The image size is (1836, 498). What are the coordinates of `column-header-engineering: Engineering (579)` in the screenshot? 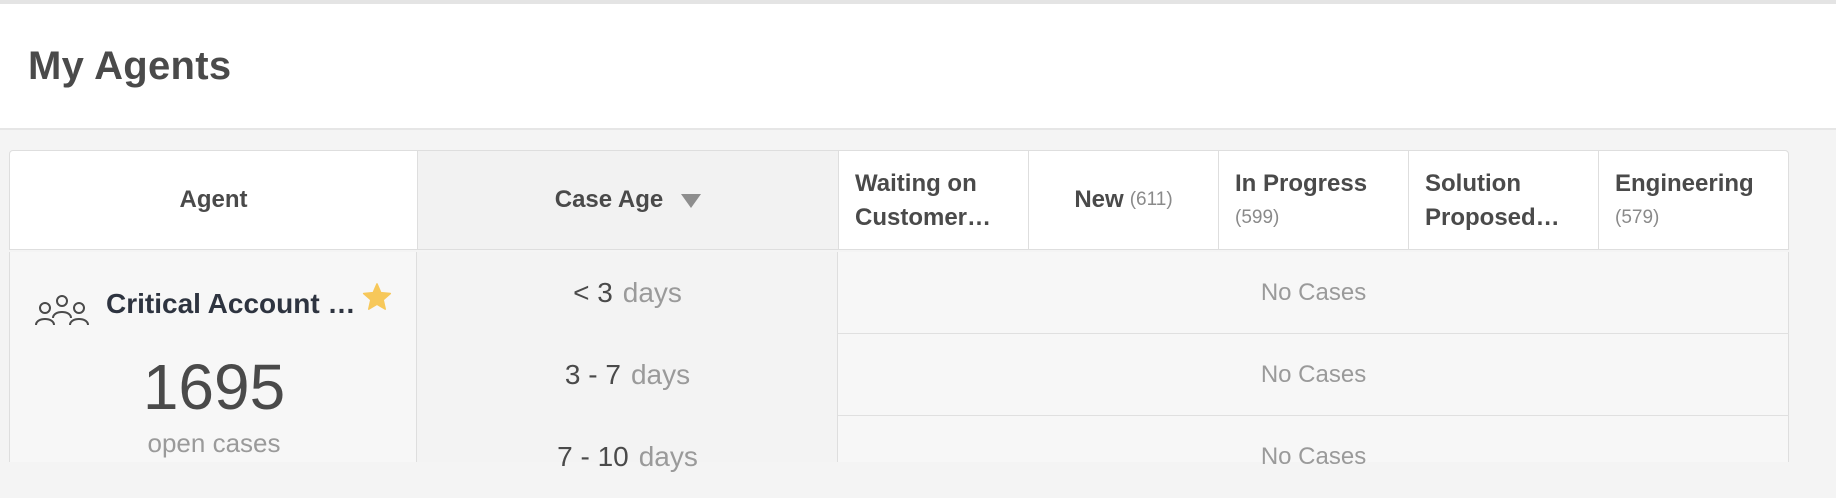 It's located at (1694, 200).